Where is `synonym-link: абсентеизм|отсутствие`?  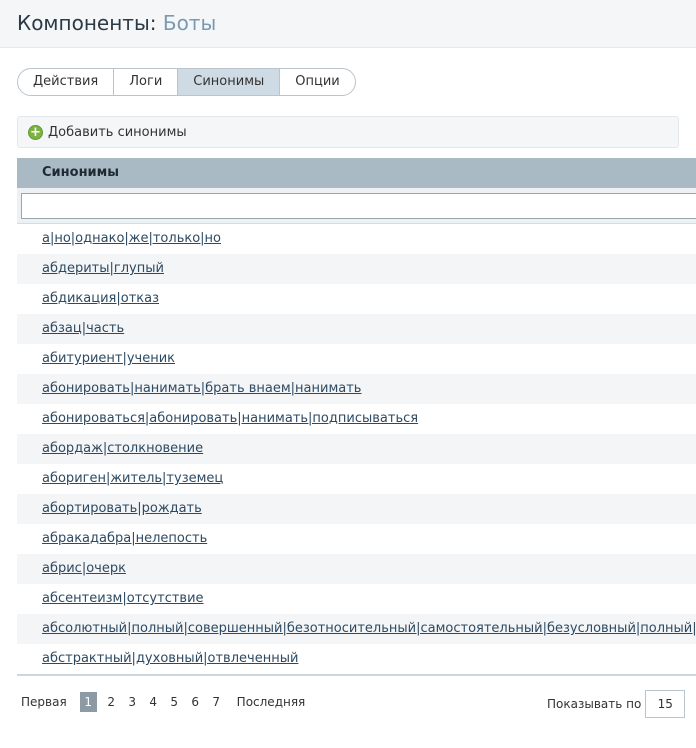 synonym-link: абсентеизм|отсутствие is located at coordinates (123, 598).